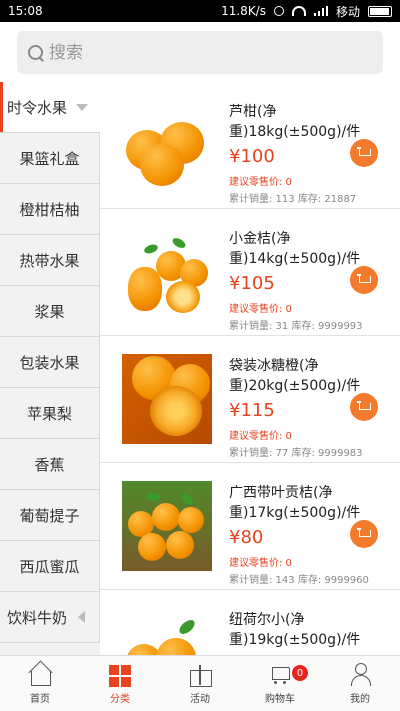 This screenshot has width=400, height=711. I want to click on sidebar-item-label: 热带水果, so click(49, 260).